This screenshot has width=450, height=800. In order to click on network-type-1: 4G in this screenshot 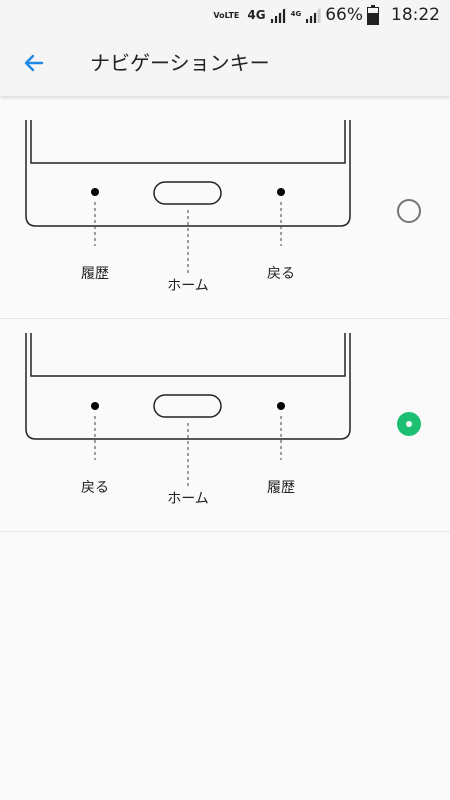, I will do `click(256, 15)`.